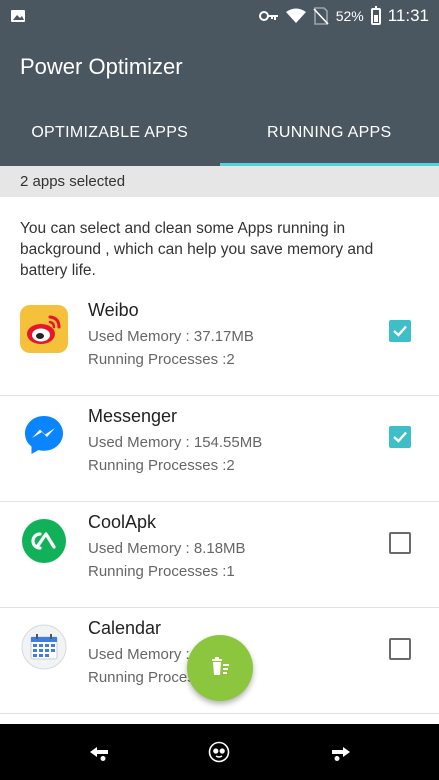 Image resolution: width=439 pixels, height=780 pixels. What do you see at coordinates (268, 16) in the screenshot?
I see `vpn-key-icon` at bounding box center [268, 16].